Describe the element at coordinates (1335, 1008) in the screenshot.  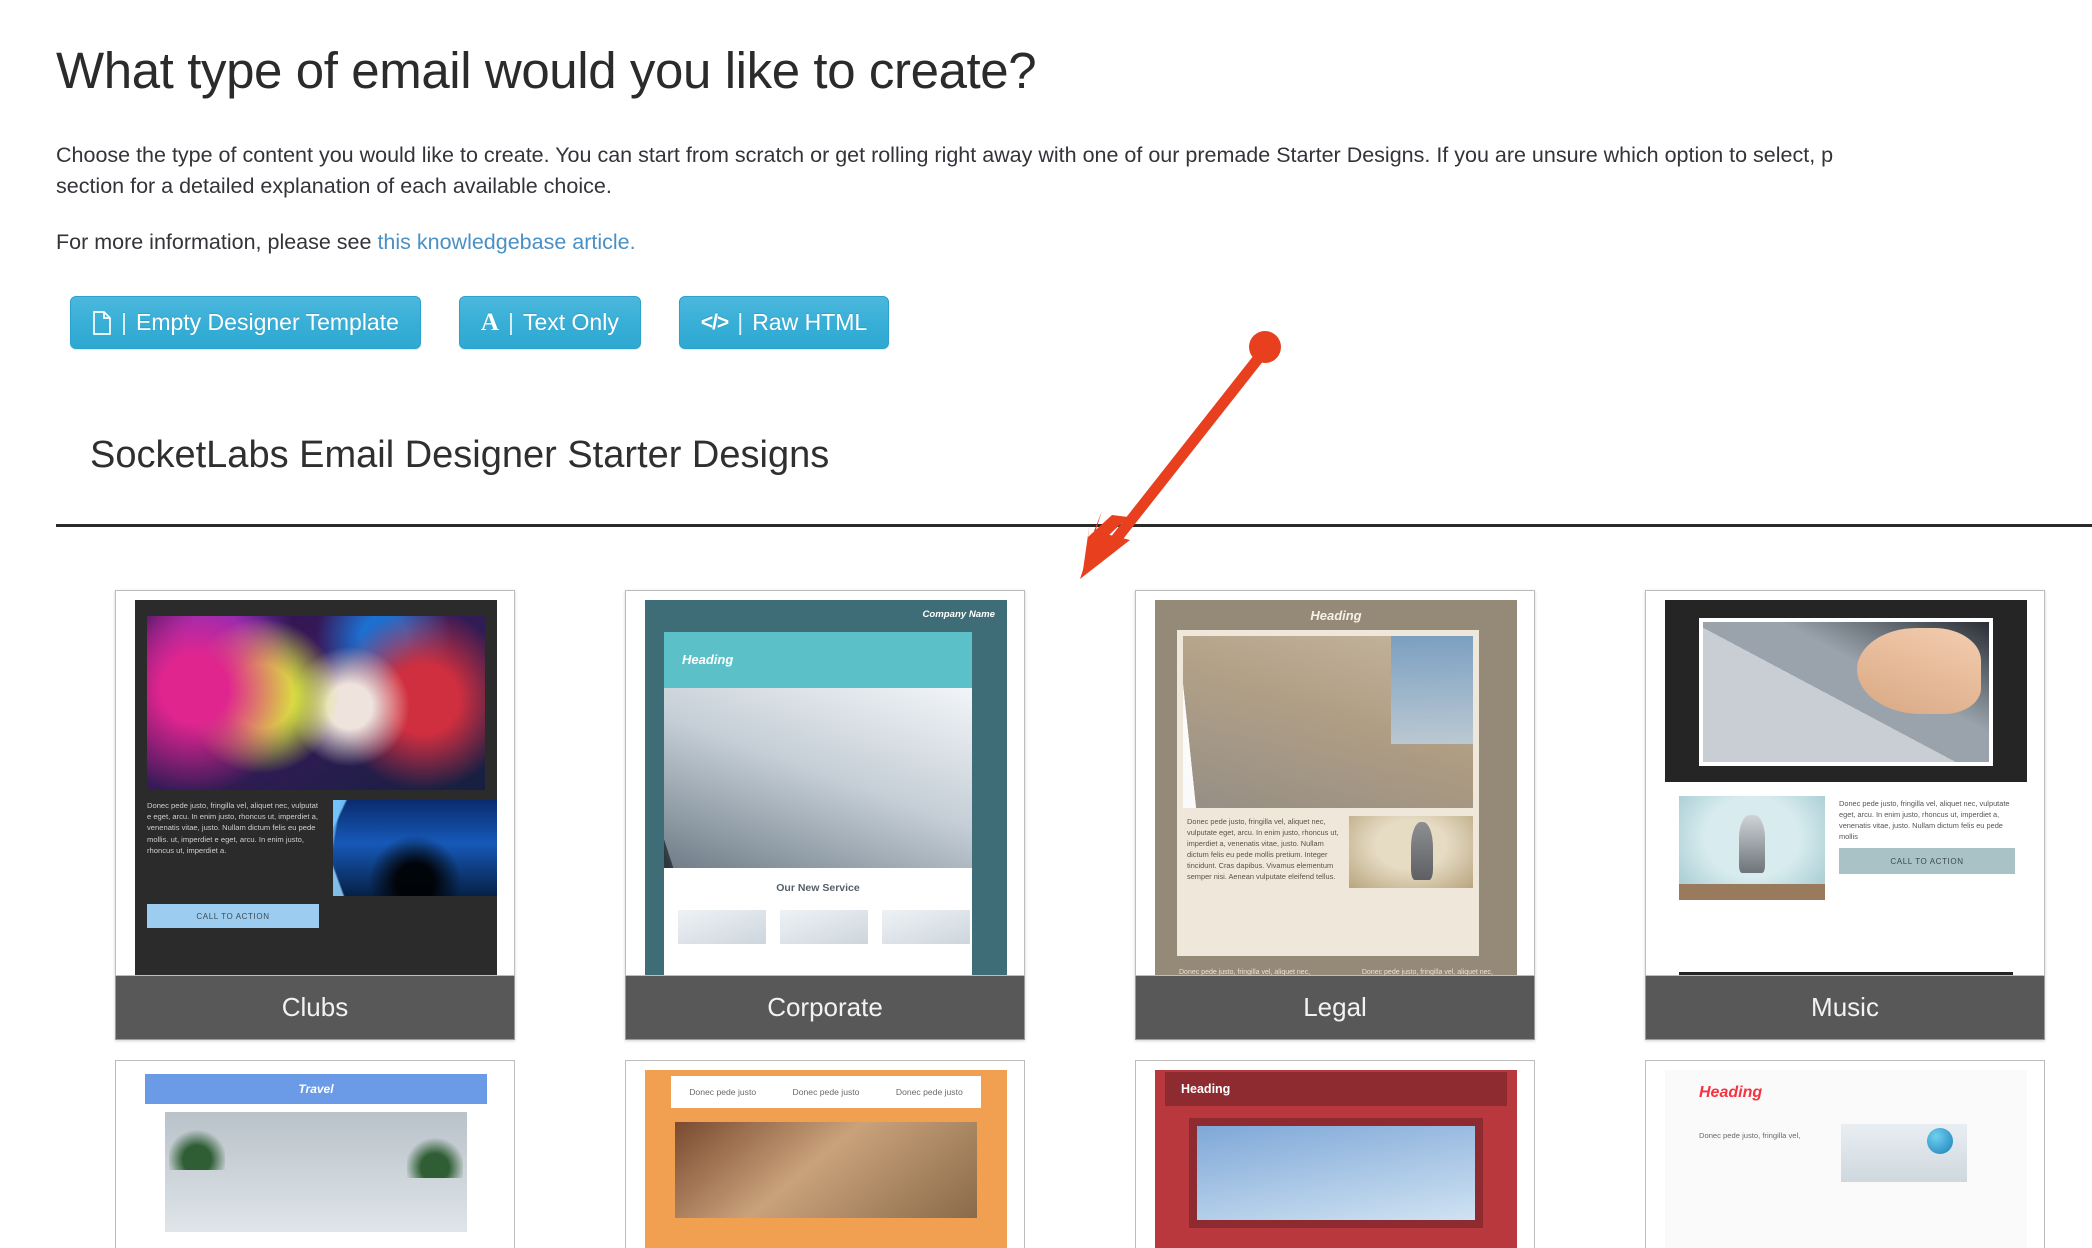
I see `template-label-legal: Legal` at that location.